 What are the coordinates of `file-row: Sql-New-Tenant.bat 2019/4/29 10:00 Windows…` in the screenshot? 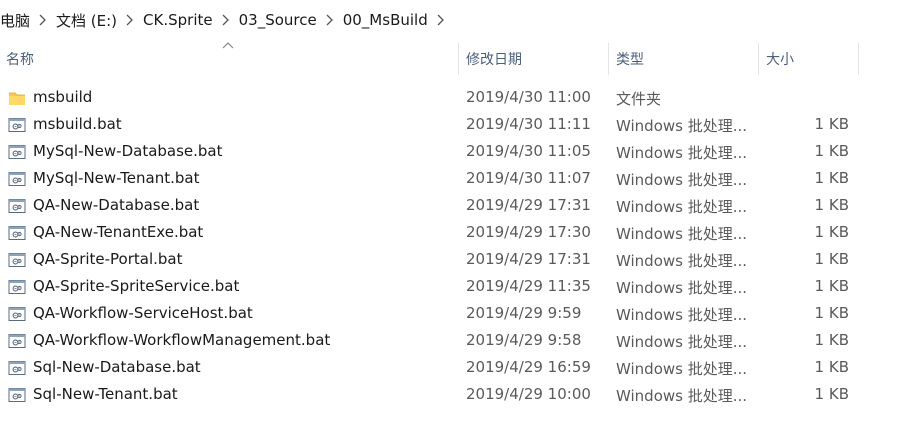 It's located at (449, 395).